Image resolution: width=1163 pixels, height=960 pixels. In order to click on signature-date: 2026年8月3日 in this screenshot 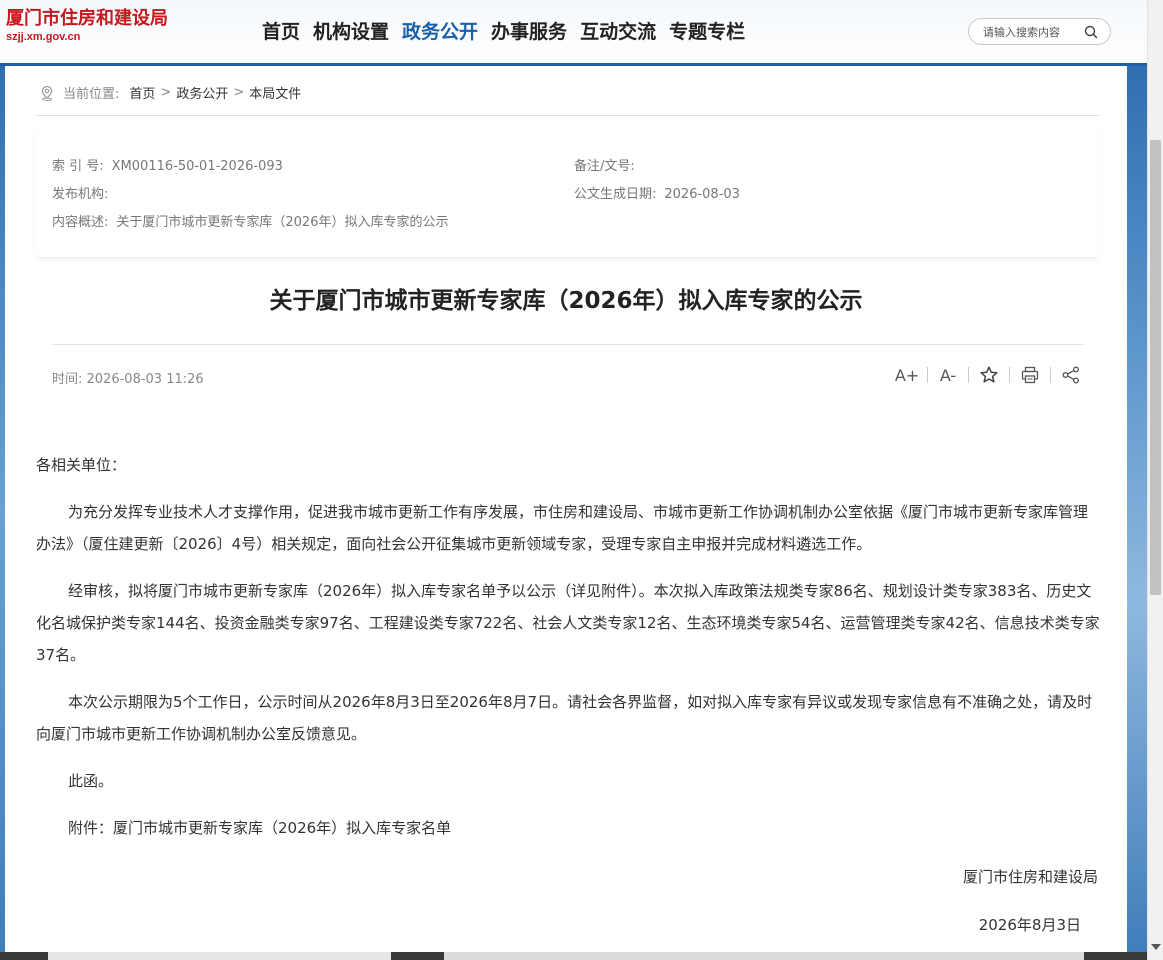, I will do `click(1029, 925)`.